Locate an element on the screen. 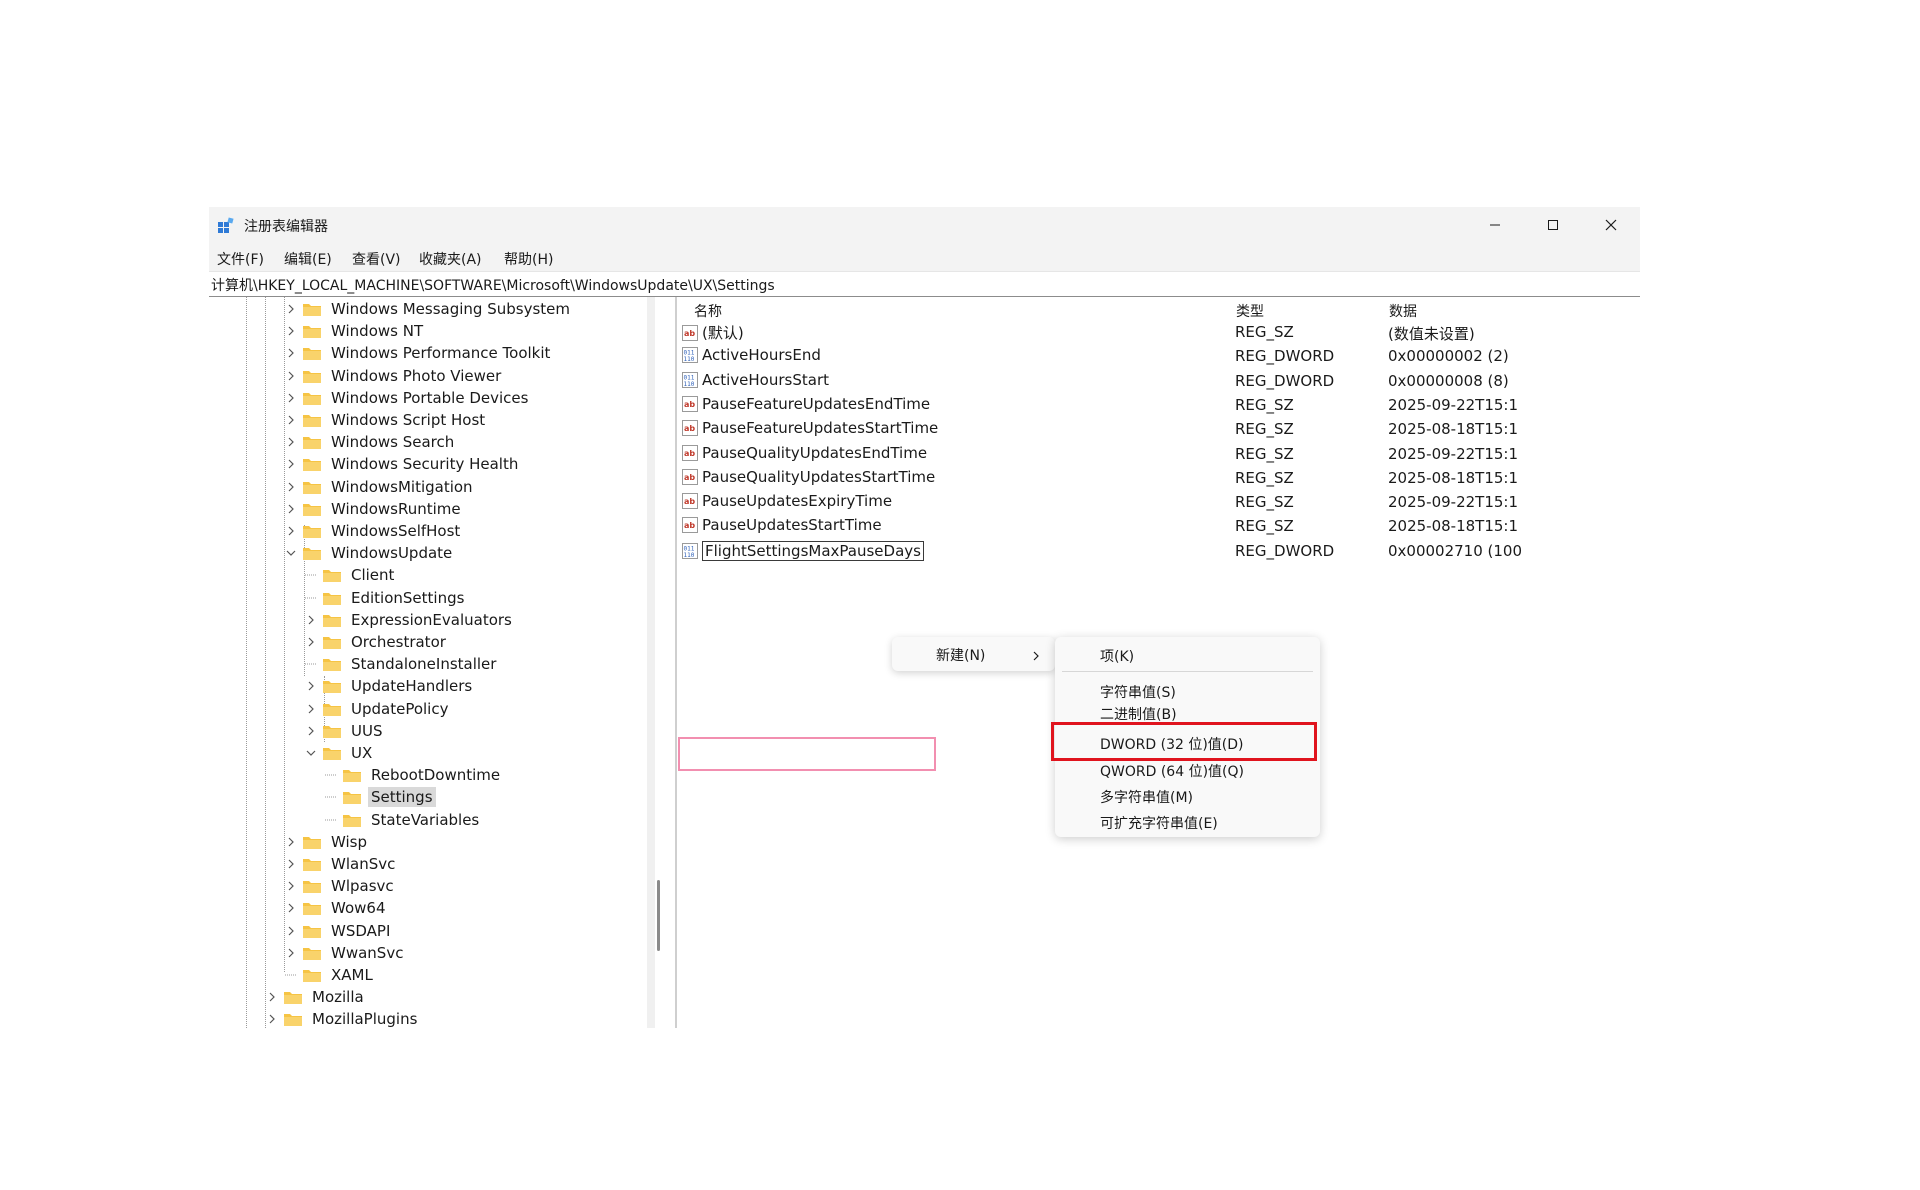  string-value-icon: ab is located at coordinates (690, 428).